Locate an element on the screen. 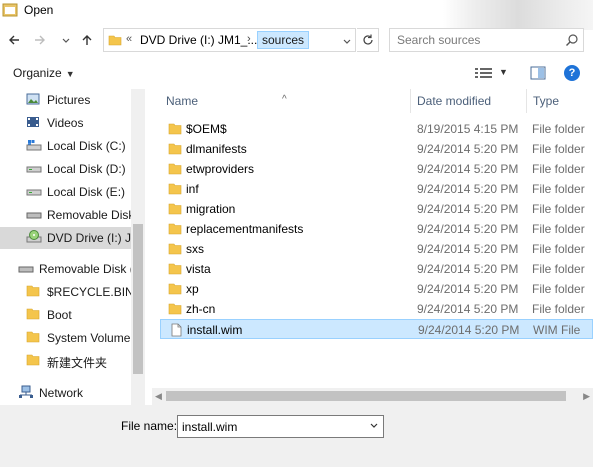 This screenshot has width=593, height=467. back-button is located at coordinates (14, 40).